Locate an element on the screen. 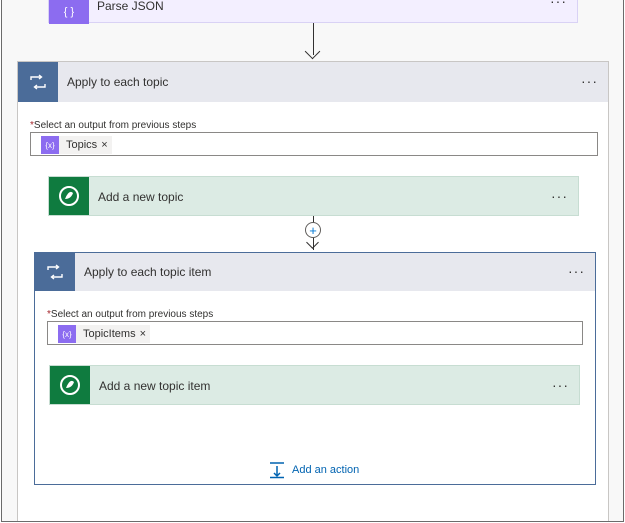  add-new-topic-card: Add a new topic ··· is located at coordinates (313, 196).